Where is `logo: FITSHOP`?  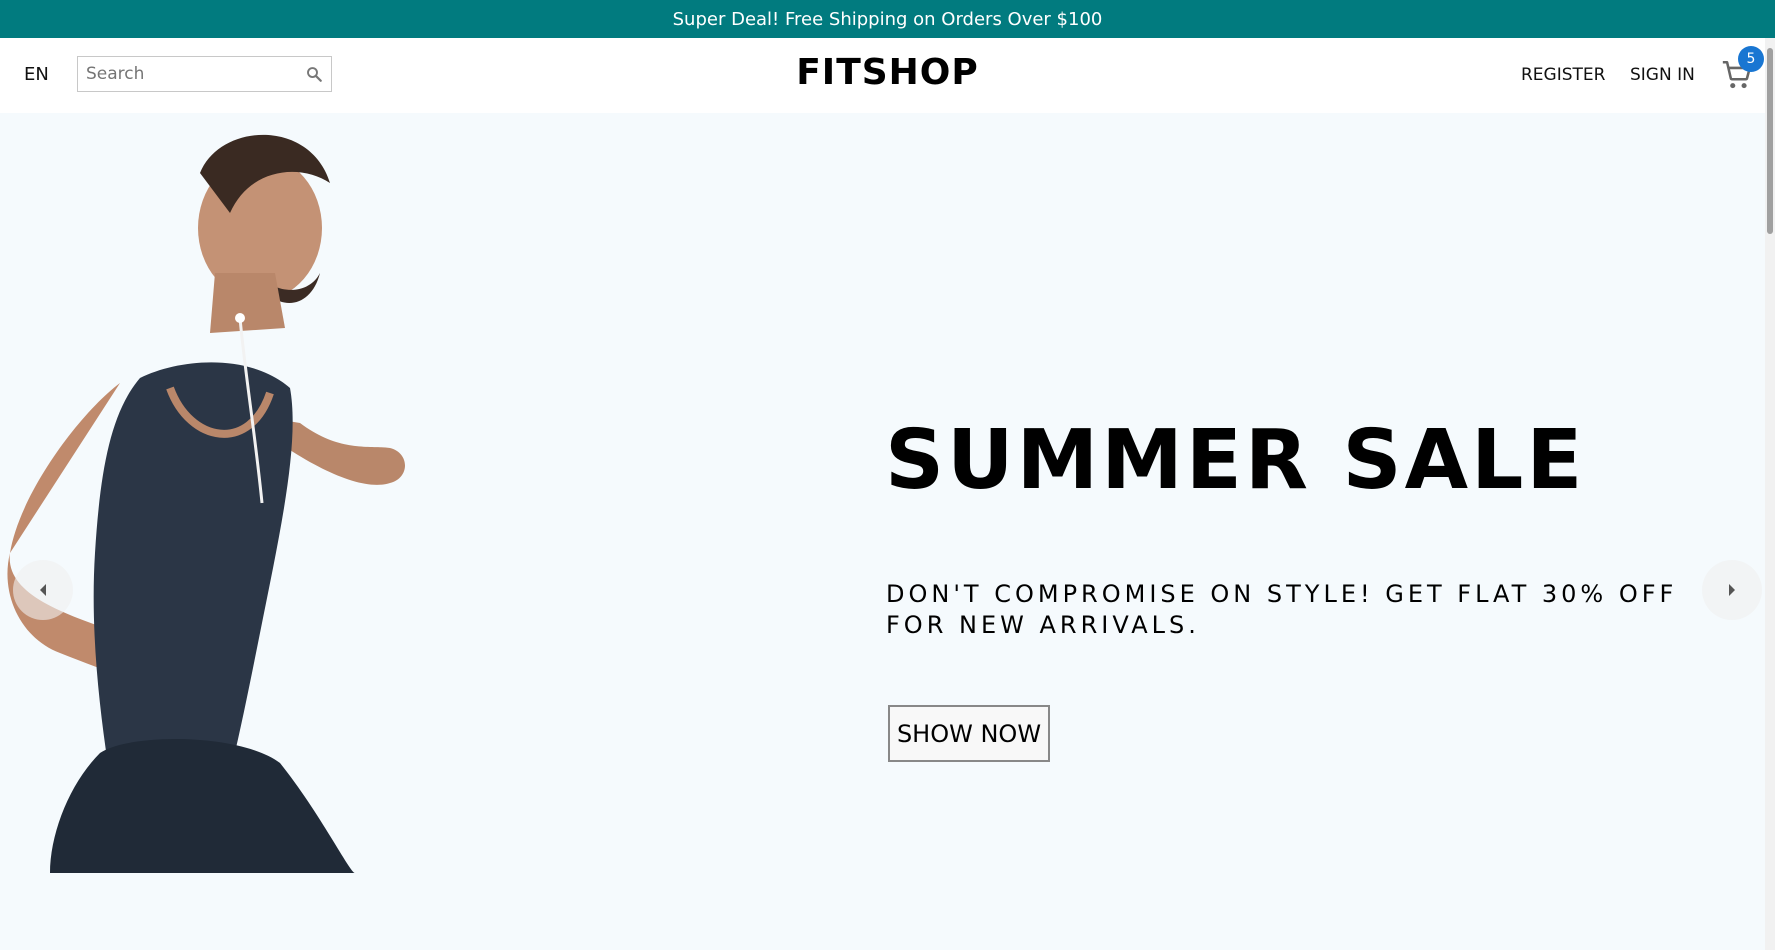 logo: FITSHOP is located at coordinates (887, 72).